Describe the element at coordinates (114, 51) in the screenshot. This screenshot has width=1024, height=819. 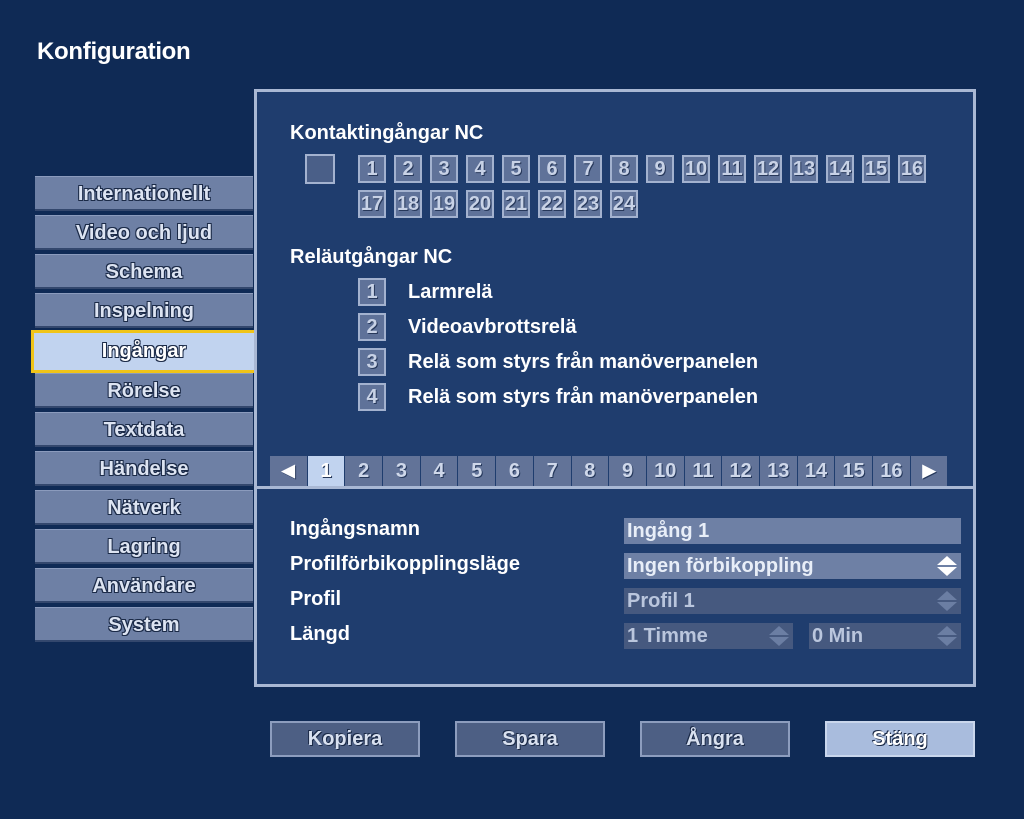
I see `page-title: Konfiguration` at that location.